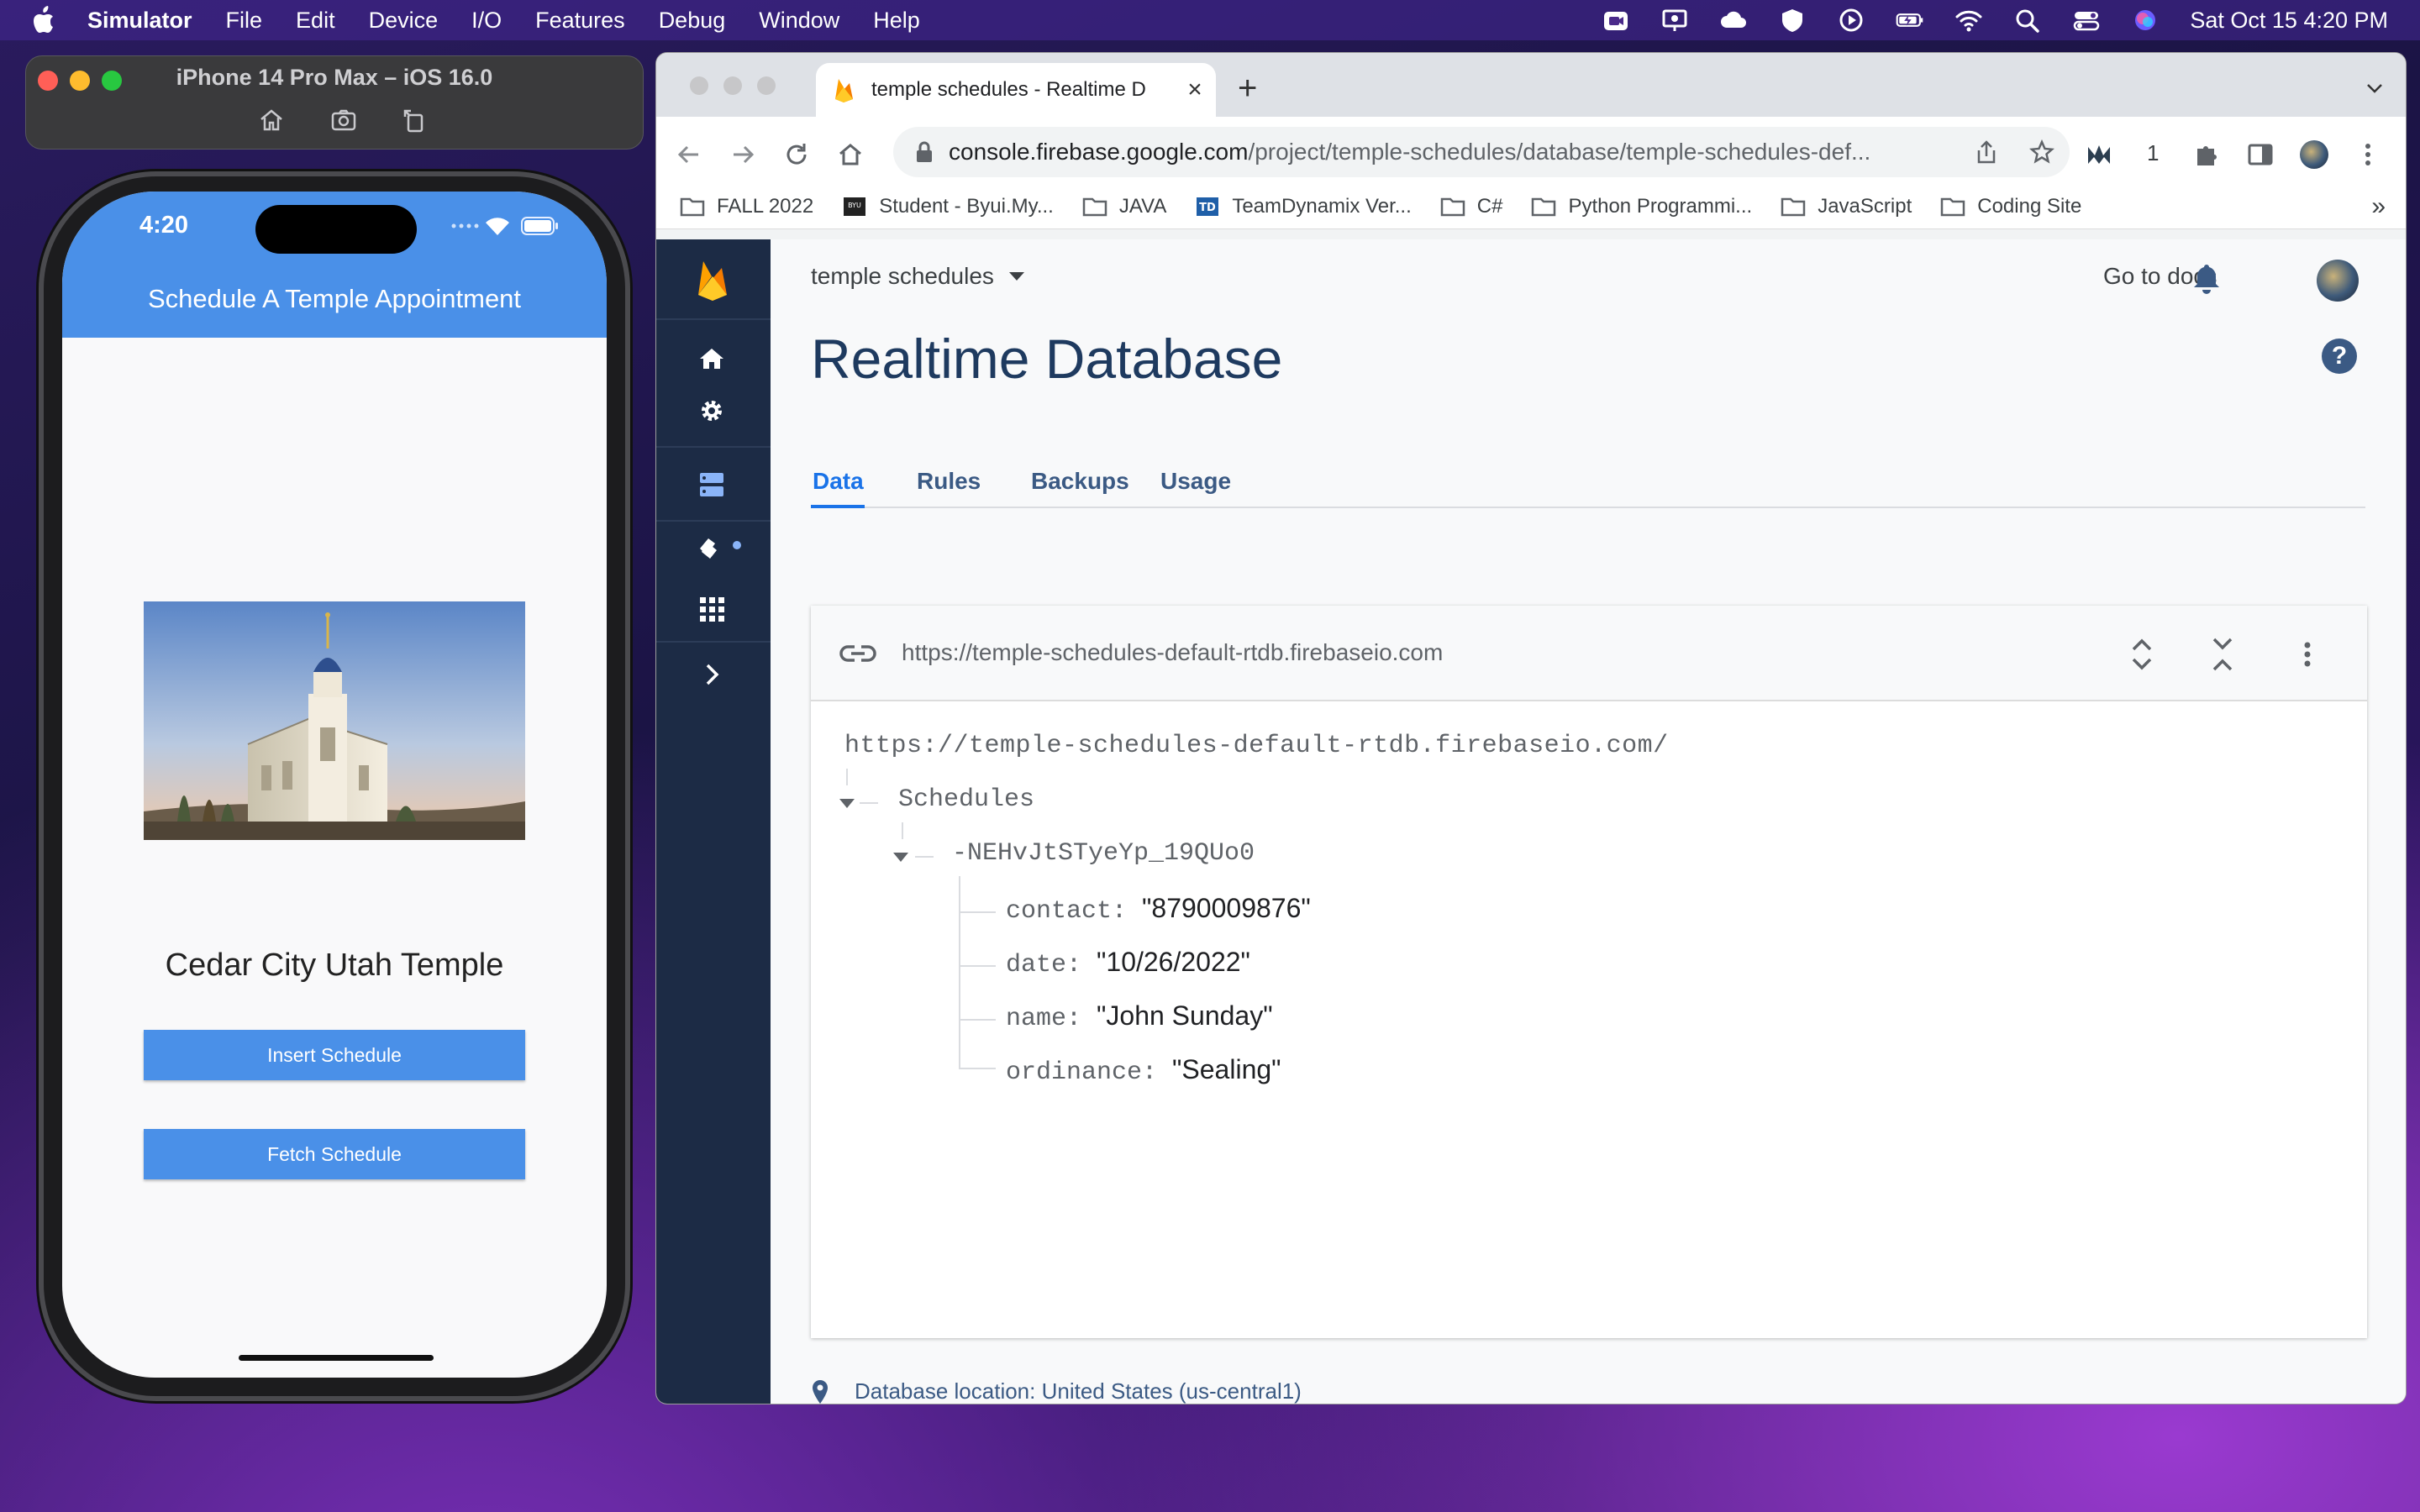  I want to click on screenshot-icon, so click(344, 120).